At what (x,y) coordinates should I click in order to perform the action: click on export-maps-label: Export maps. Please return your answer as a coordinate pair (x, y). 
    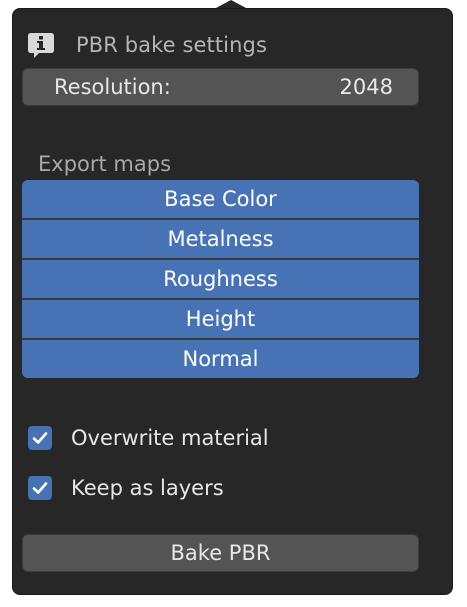
    Looking at the image, I should click on (105, 164).